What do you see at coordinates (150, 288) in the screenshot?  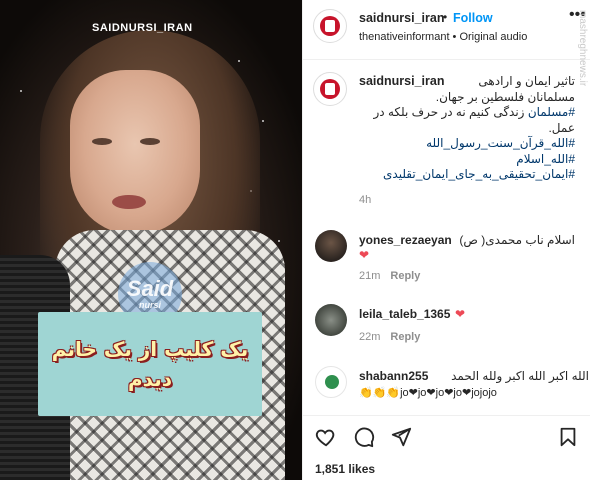 I see `watermark-text: Said` at bounding box center [150, 288].